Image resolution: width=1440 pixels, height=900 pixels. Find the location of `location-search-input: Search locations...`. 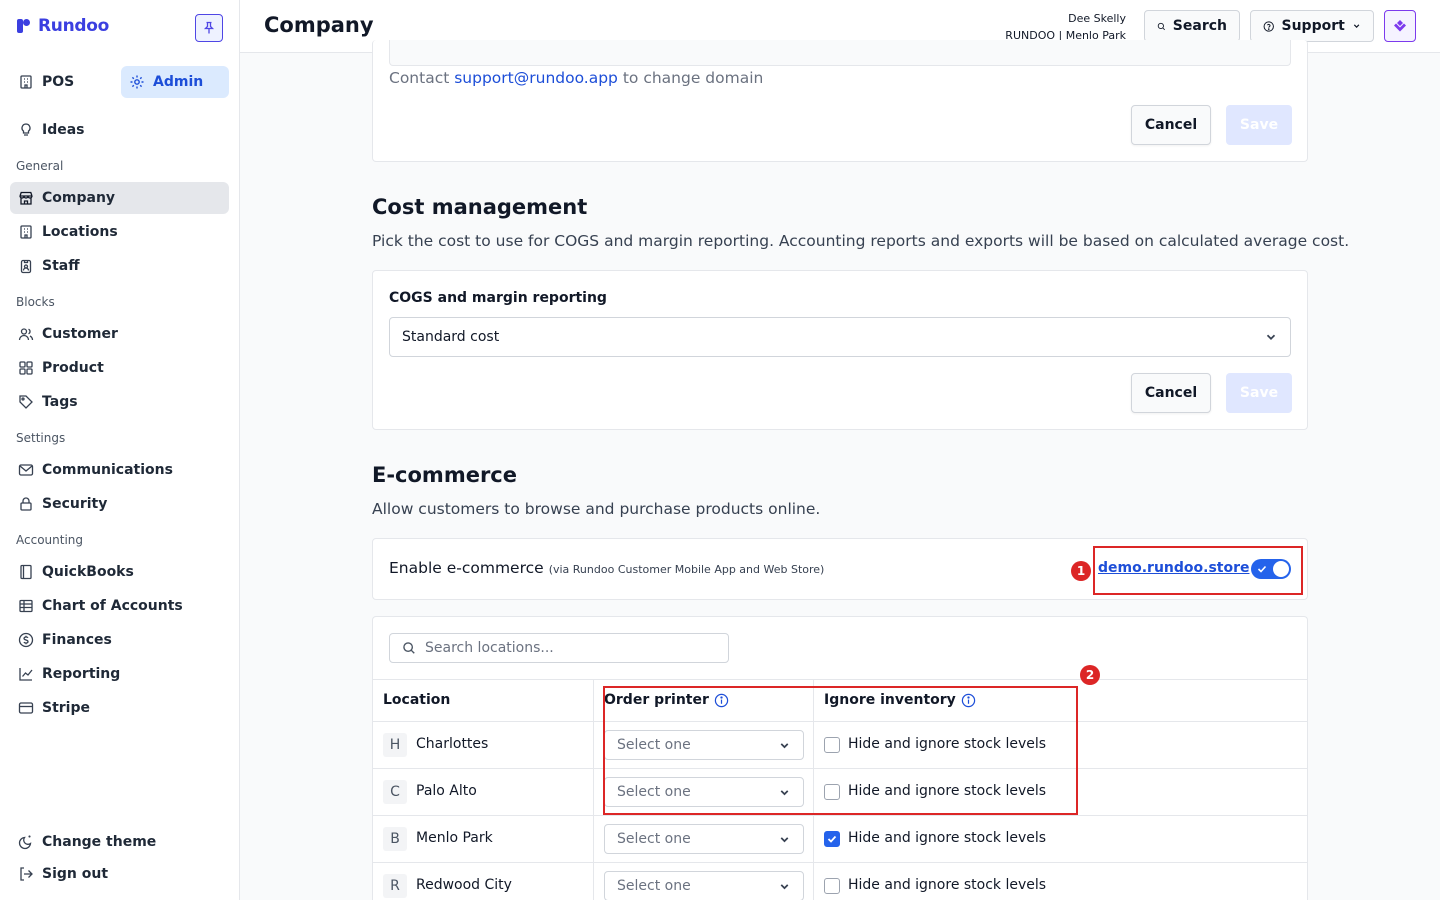

location-search-input: Search locations... is located at coordinates (559, 648).